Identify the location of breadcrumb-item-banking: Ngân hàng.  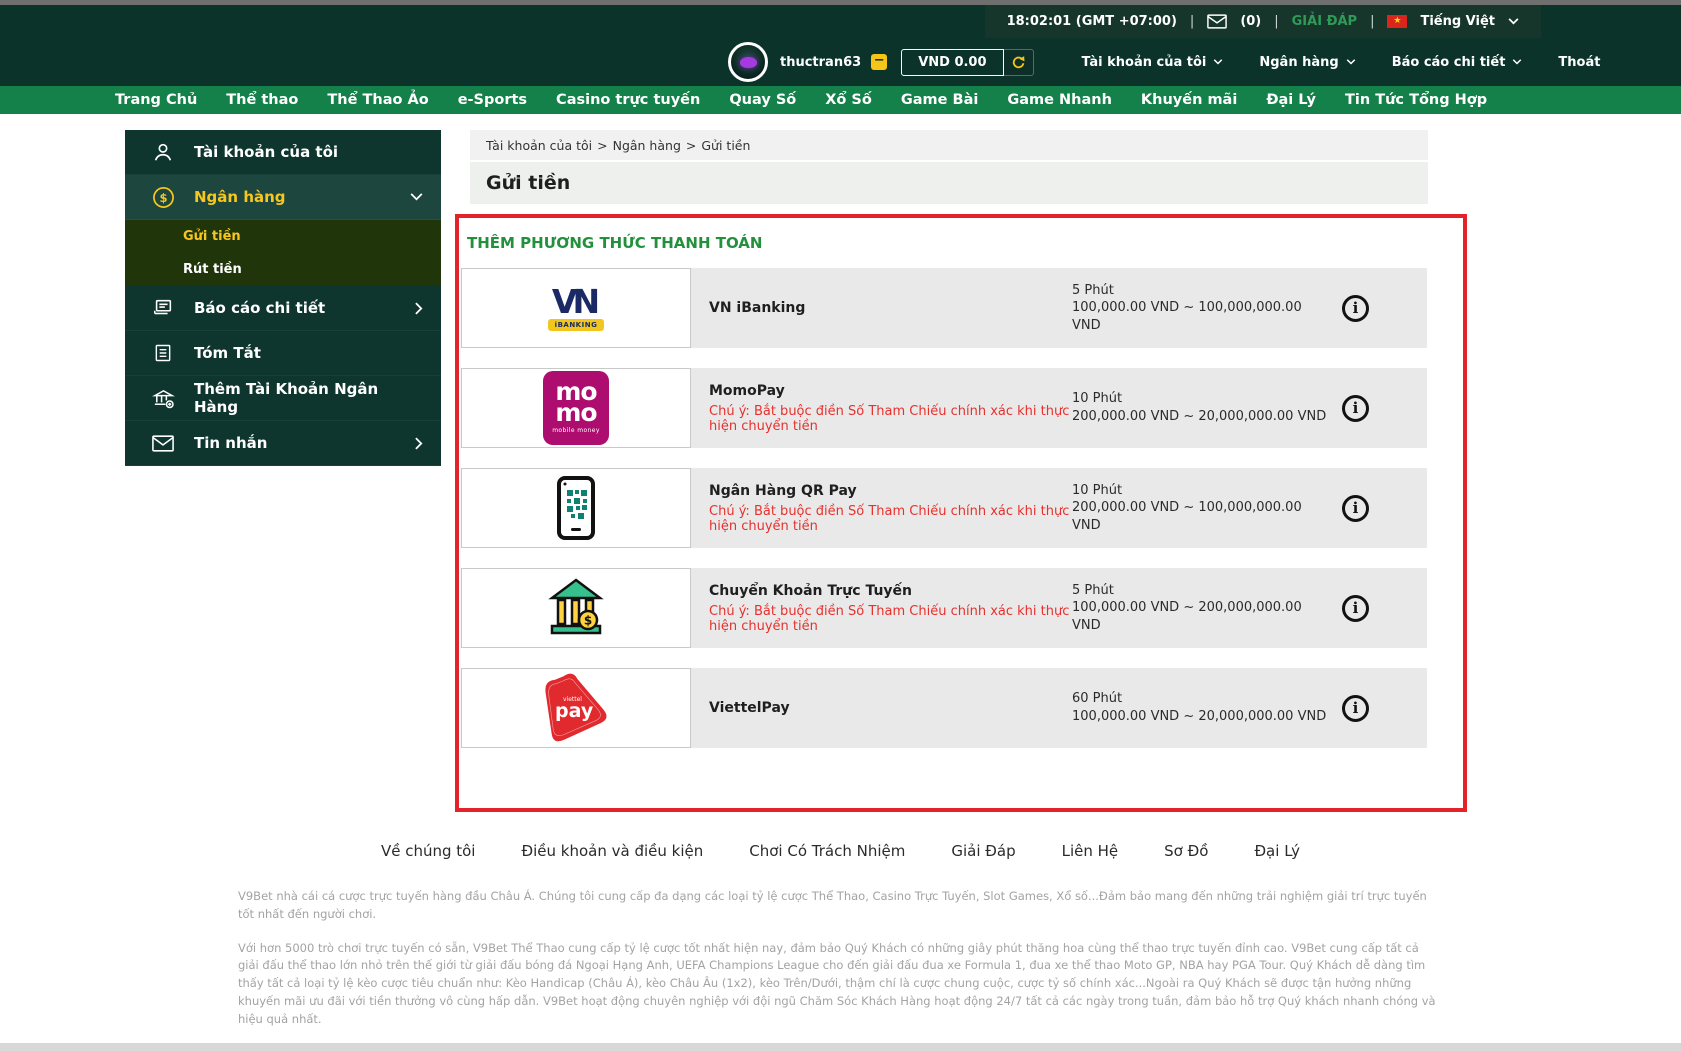
(647, 145).